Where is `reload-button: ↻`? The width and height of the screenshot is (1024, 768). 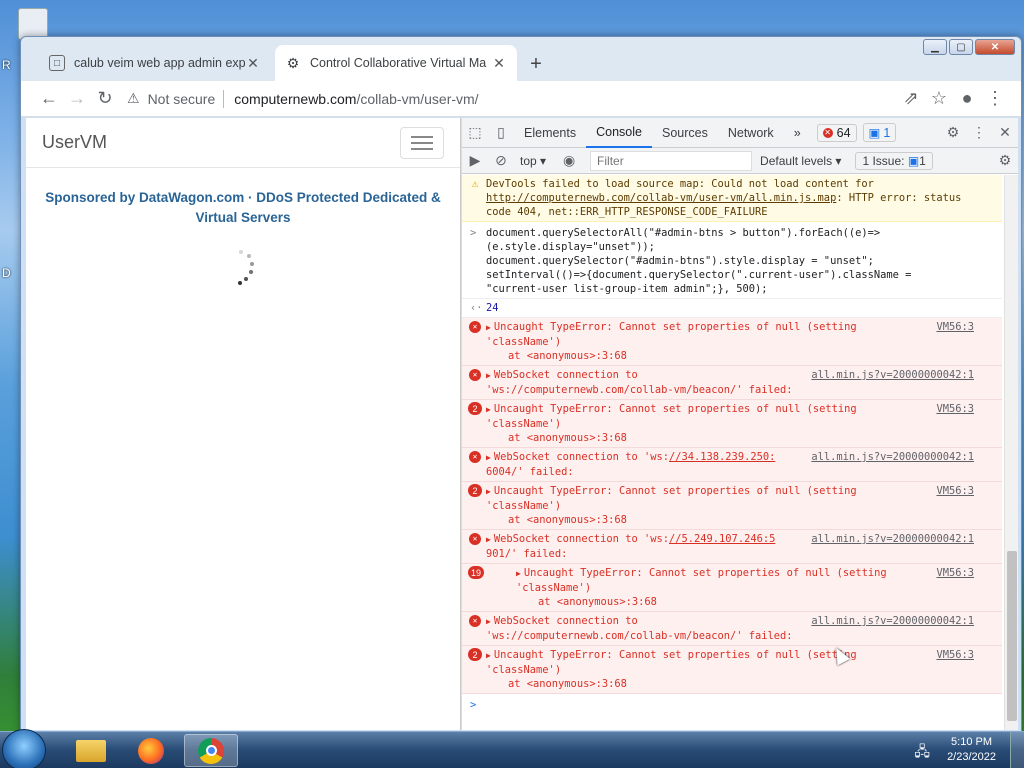 reload-button: ↻ is located at coordinates (105, 99).